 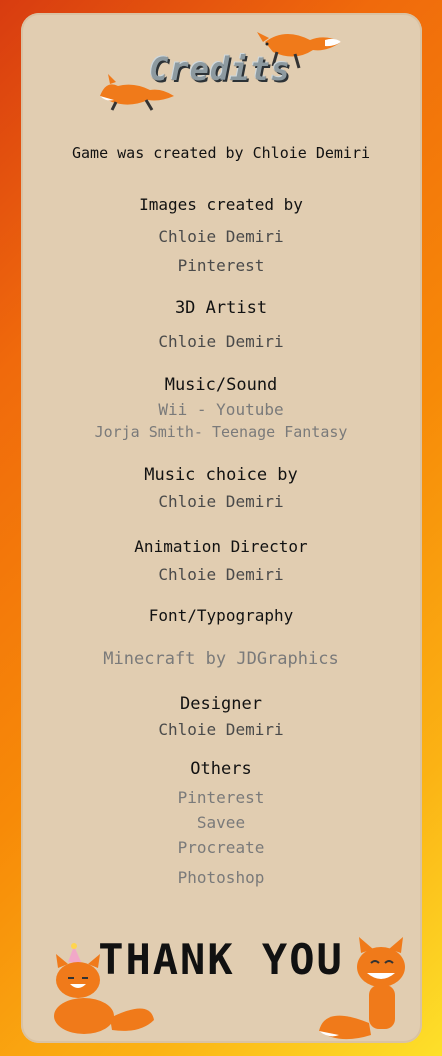 I want to click on font-heading: Font/Typography, so click(x=221, y=615).